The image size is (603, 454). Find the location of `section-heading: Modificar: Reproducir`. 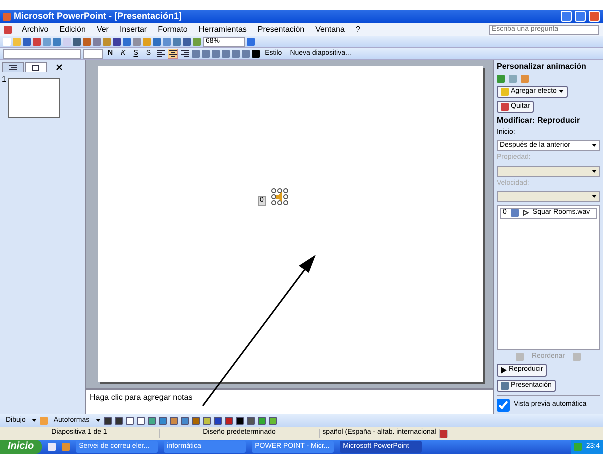

section-heading: Modificar: Reproducir is located at coordinates (539, 121).